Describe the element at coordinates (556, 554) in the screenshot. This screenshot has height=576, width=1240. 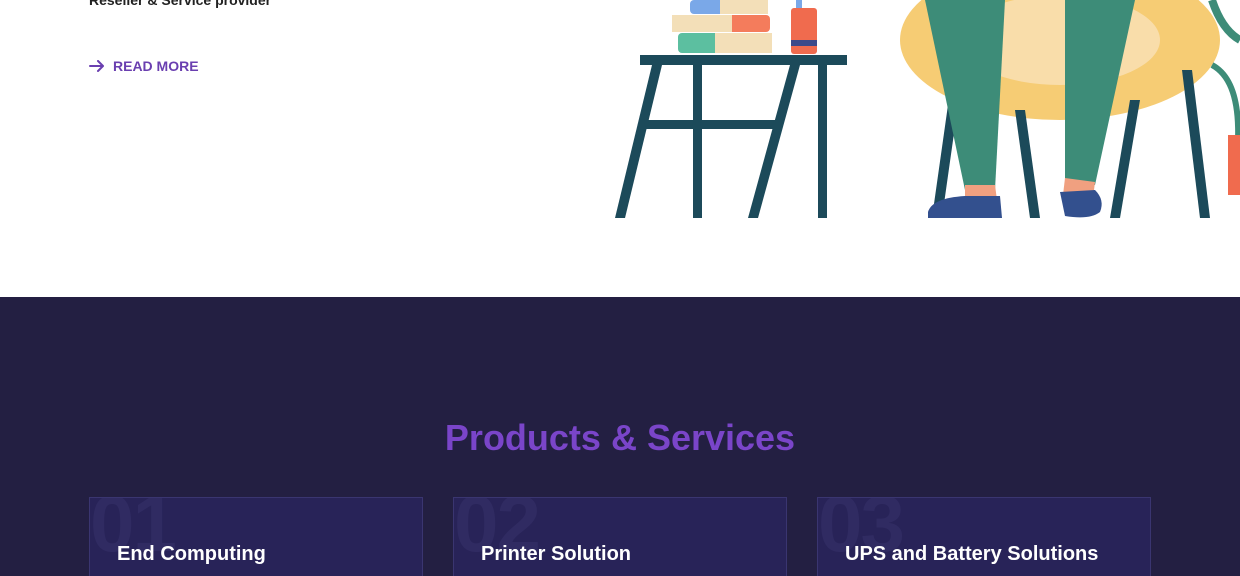
I see `card-title: Printer Solution` at that location.